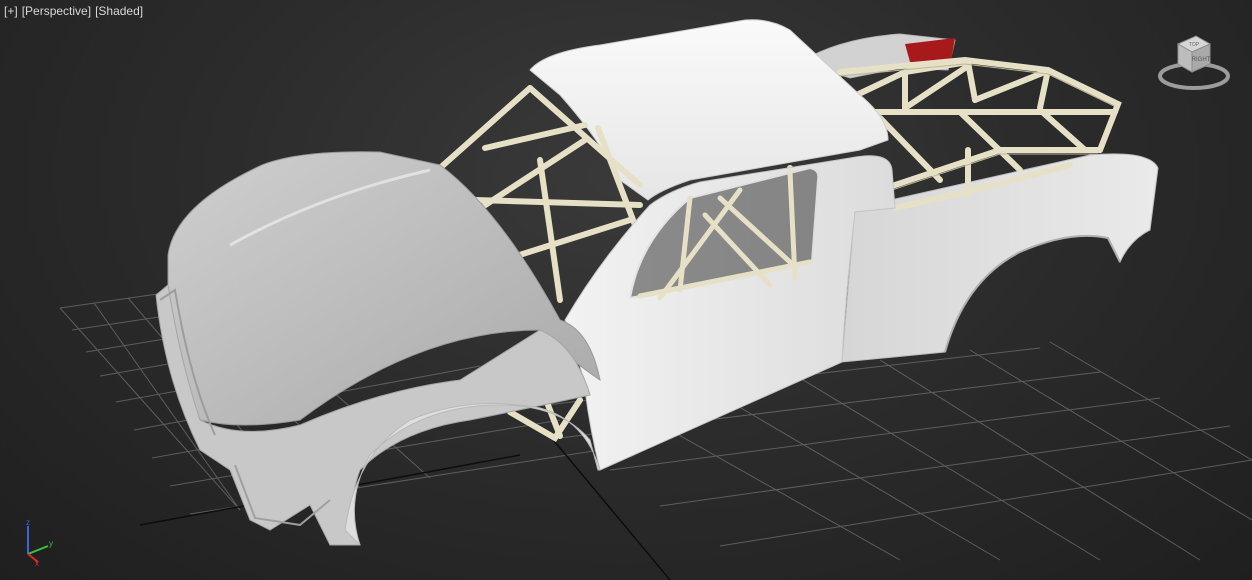  What do you see at coordinates (28, 522) in the screenshot?
I see `z-axis-label: z` at bounding box center [28, 522].